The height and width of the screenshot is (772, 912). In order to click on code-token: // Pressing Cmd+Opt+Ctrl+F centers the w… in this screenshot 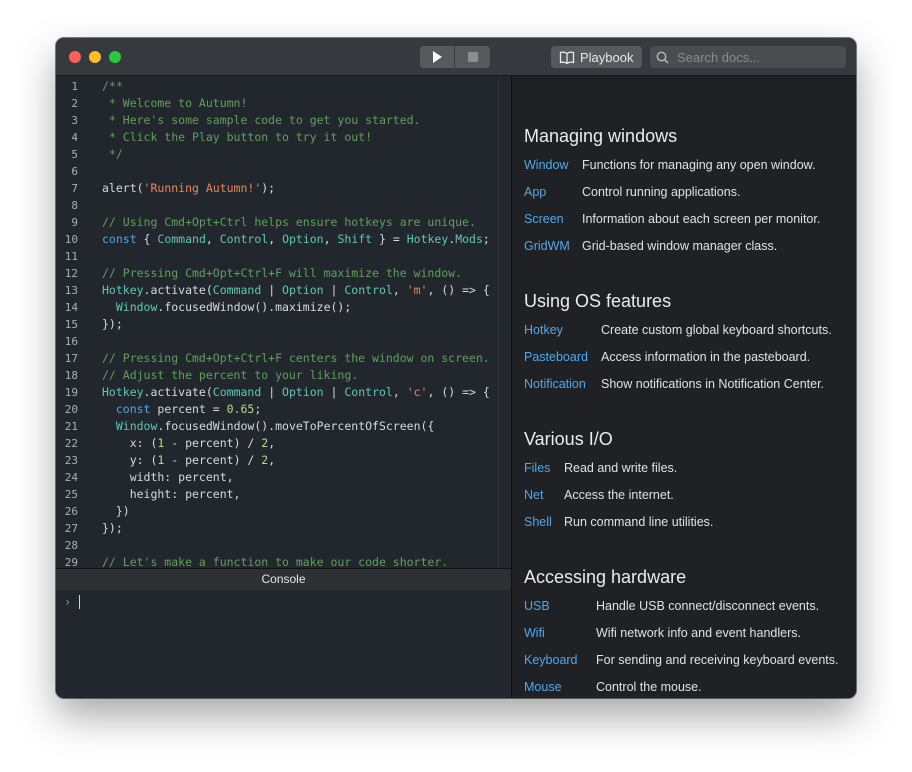, I will do `click(296, 358)`.